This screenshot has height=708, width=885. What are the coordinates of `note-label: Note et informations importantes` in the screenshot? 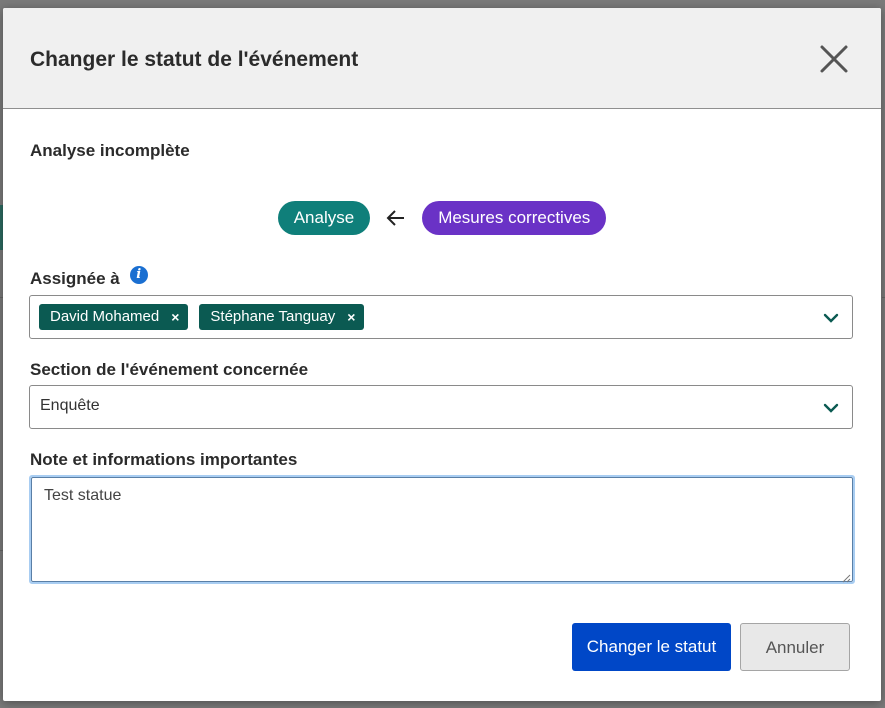 It's located at (164, 459).